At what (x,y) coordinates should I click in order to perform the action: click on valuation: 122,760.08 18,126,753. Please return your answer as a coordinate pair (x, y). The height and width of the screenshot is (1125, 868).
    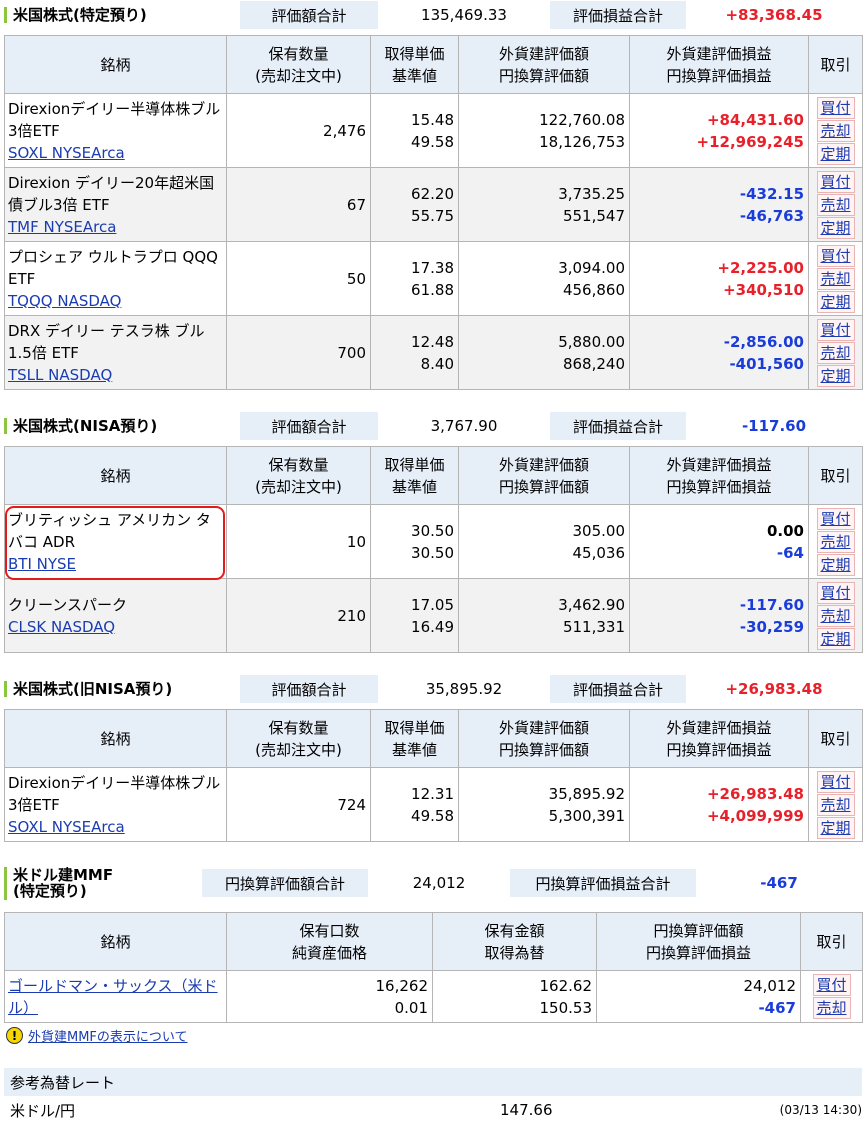
    Looking at the image, I should click on (544, 130).